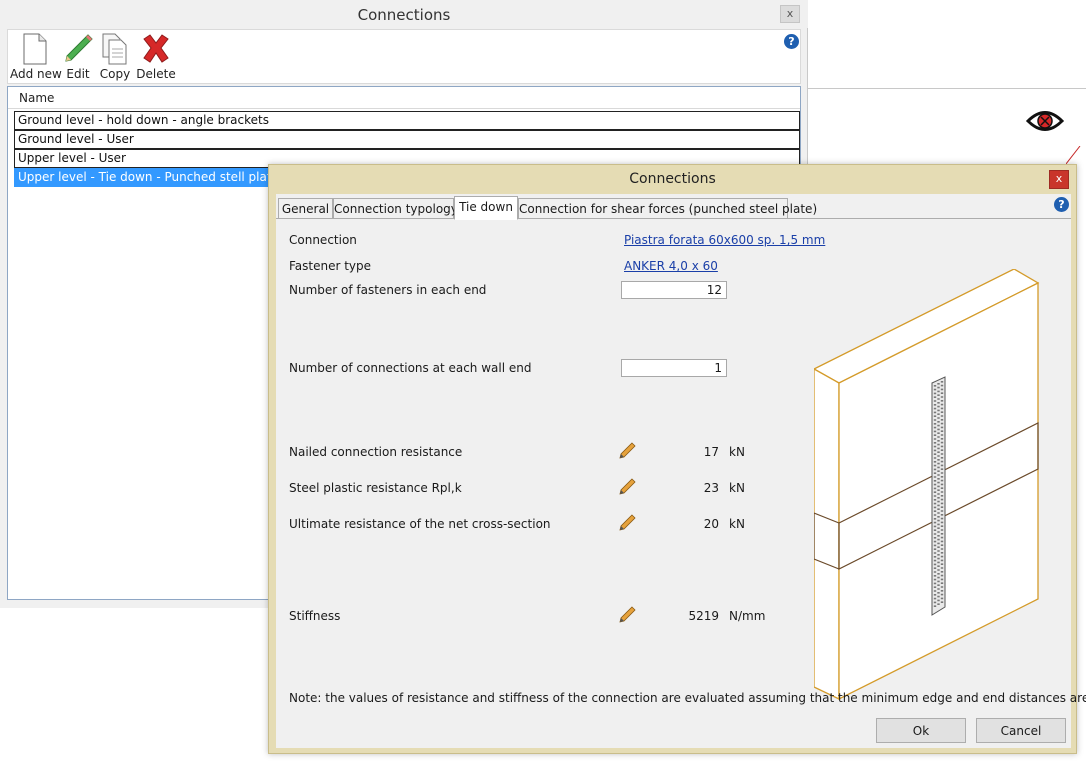 This screenshot has height=767, width=1086. What do you see at coordinates (78, 74) in the screenshot?
I see `edit-label: Edit` at bounding box center [78, 74].